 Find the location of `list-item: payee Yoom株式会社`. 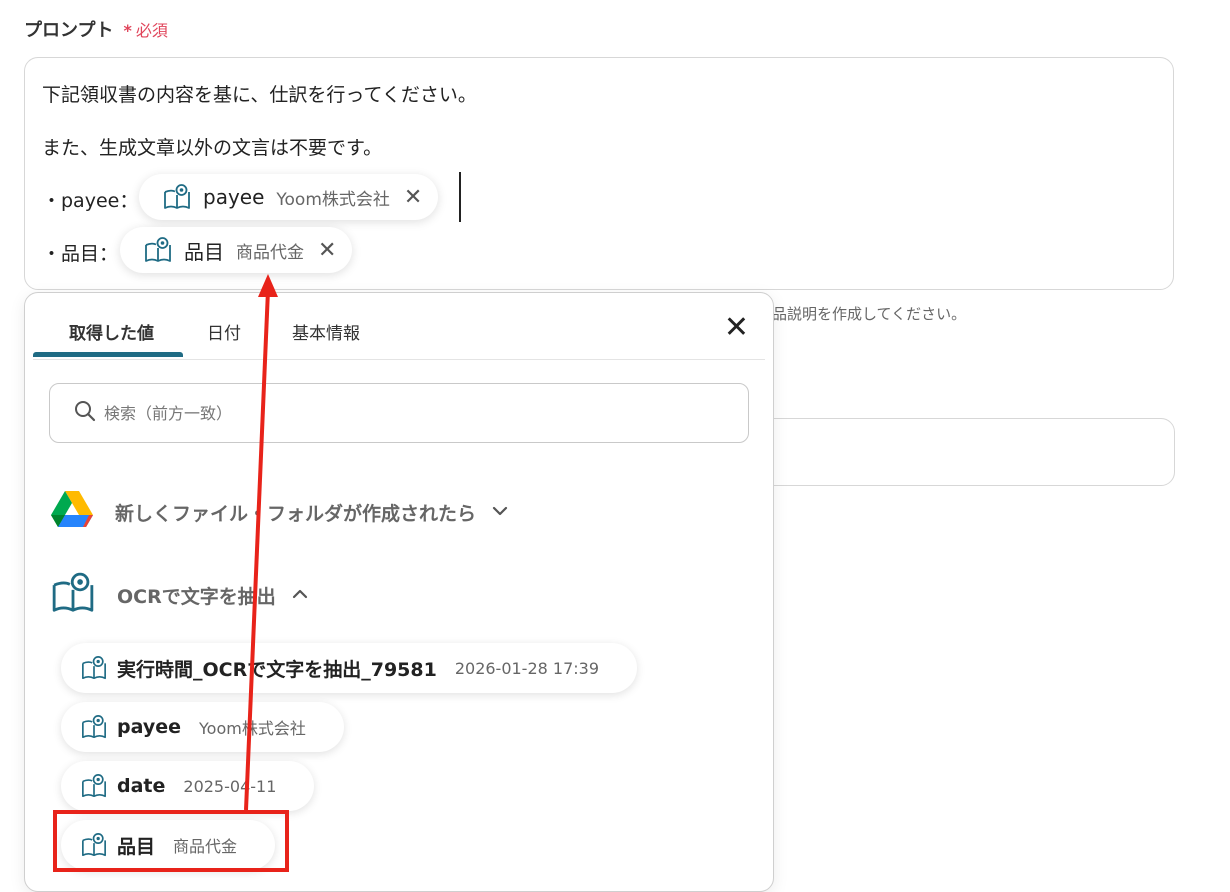

list-item: payee Yoom株式会社 is located at coordinates (202, 727).